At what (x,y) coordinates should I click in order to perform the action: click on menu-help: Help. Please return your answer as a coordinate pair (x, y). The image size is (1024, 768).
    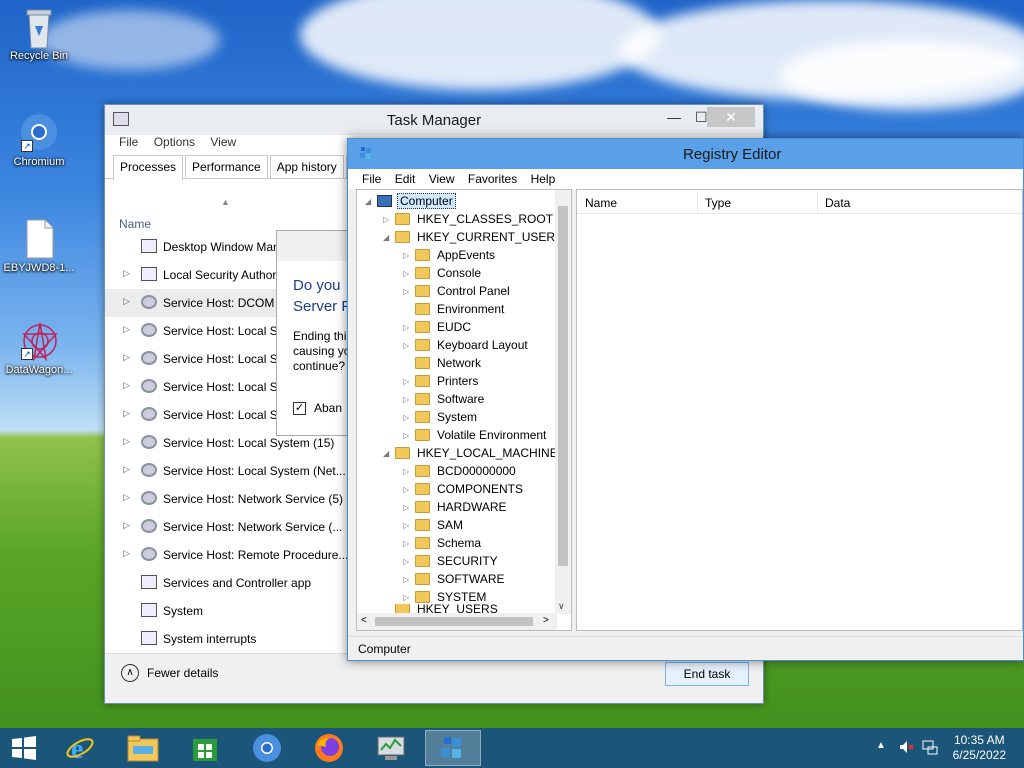
    Looking at the image, I should click on (543, 179).